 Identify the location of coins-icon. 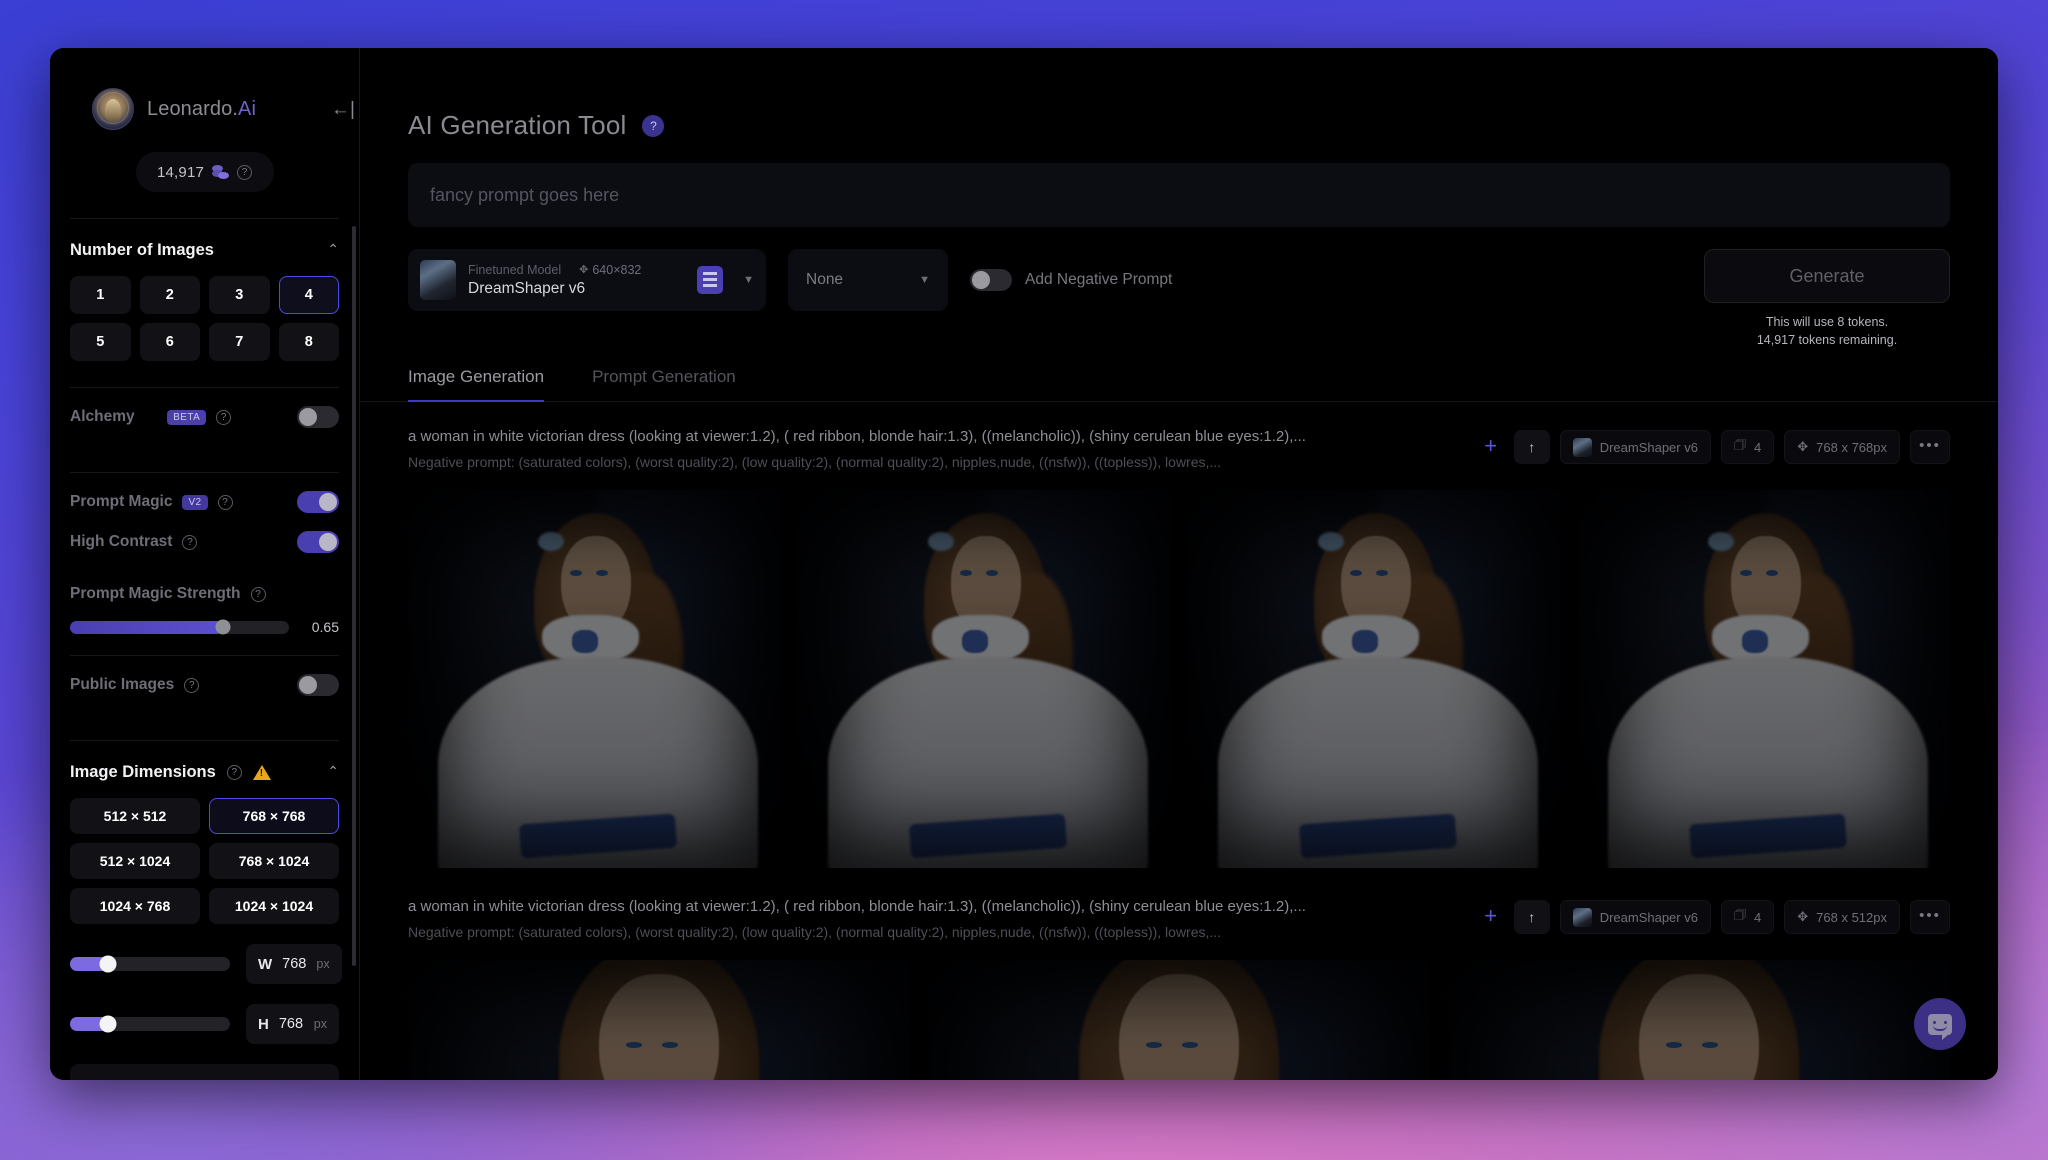
(221, 172).